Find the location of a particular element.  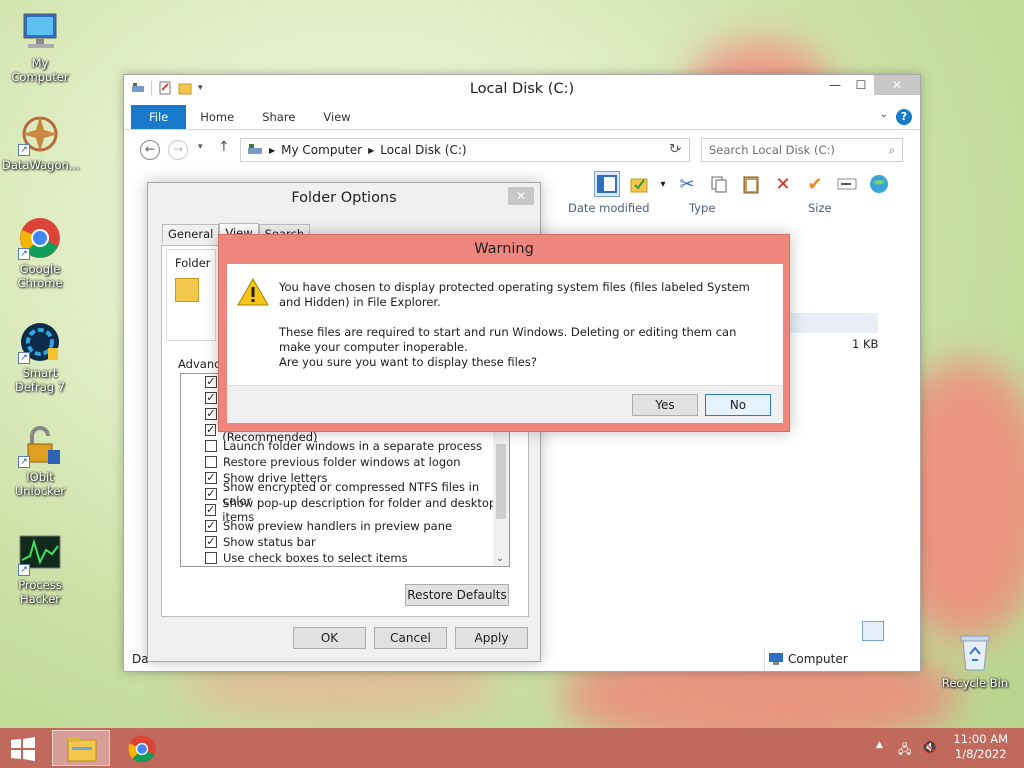

taskbar-file-explorer is located at coordinates (81, 748).